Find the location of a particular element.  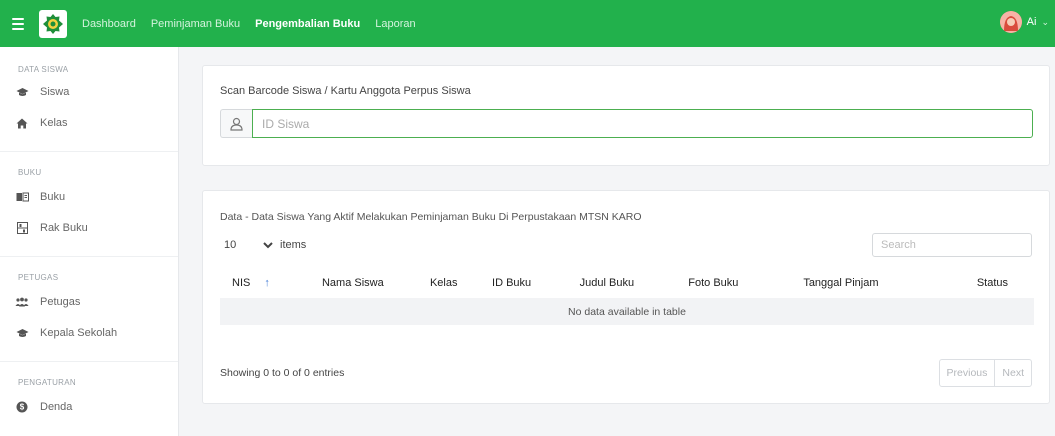

sidebar-item-label: Kepala Sekolah is located at coordinates (79, 333).